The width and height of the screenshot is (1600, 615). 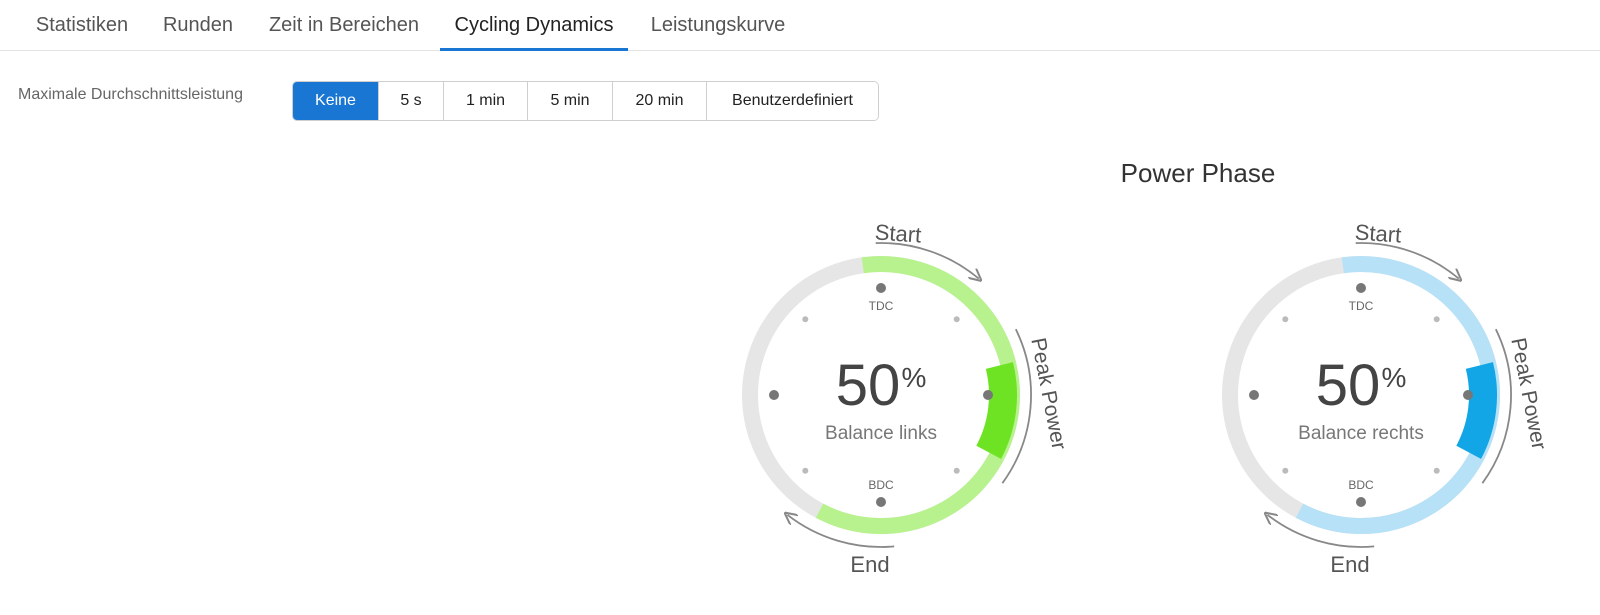 I want to click on option-5s-button: 5 s, so click(x=410, y=101).